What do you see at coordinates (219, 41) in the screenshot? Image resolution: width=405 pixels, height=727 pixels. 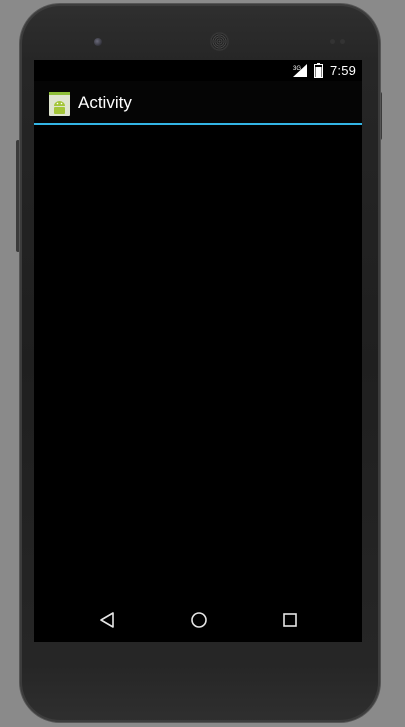 I see `earpiece-speaker` at bounding box center [219, 41].